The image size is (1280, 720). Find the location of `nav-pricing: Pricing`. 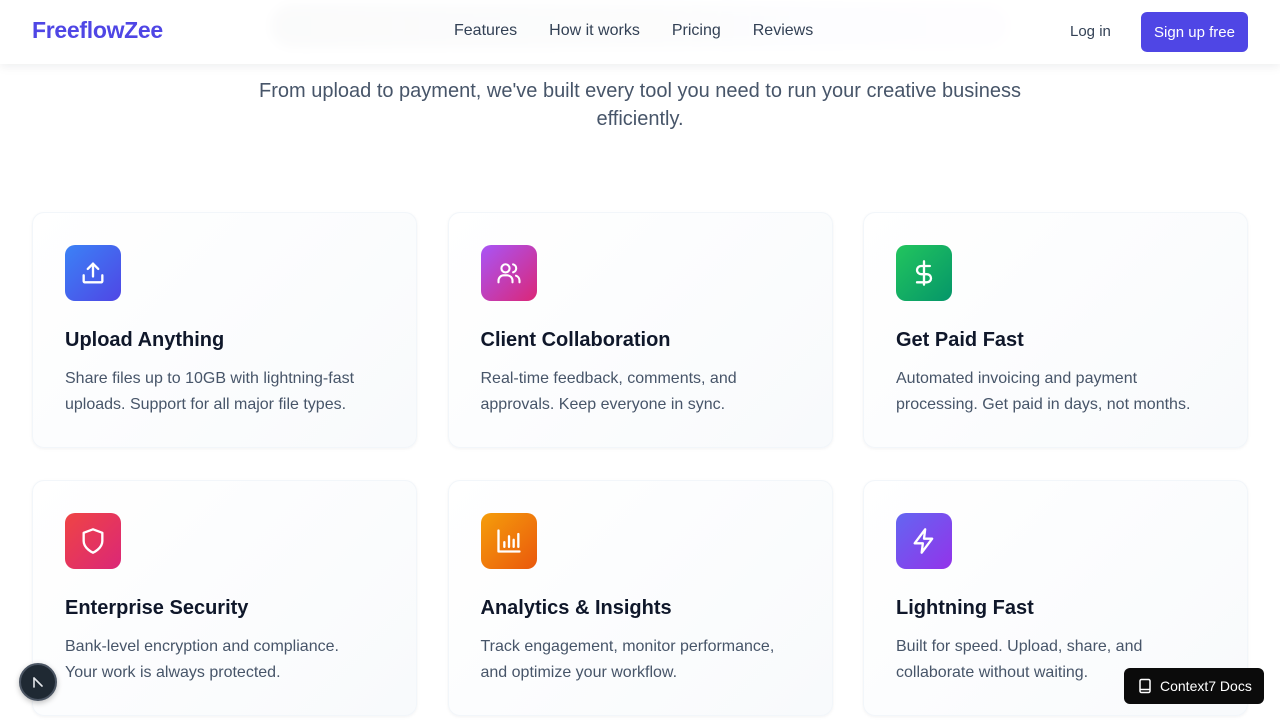

nav-pricing: Pricing is located at coordinates (696, 31).